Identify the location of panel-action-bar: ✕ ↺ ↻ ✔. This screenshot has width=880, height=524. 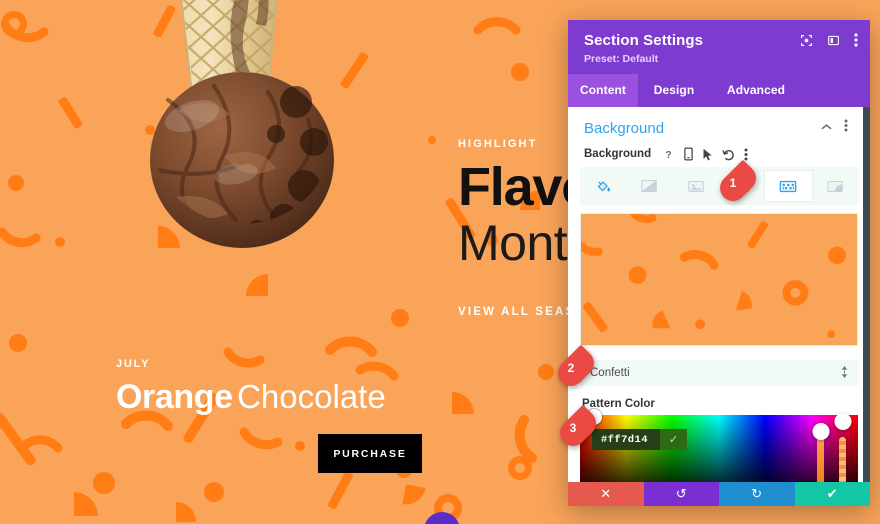
(719, 494).